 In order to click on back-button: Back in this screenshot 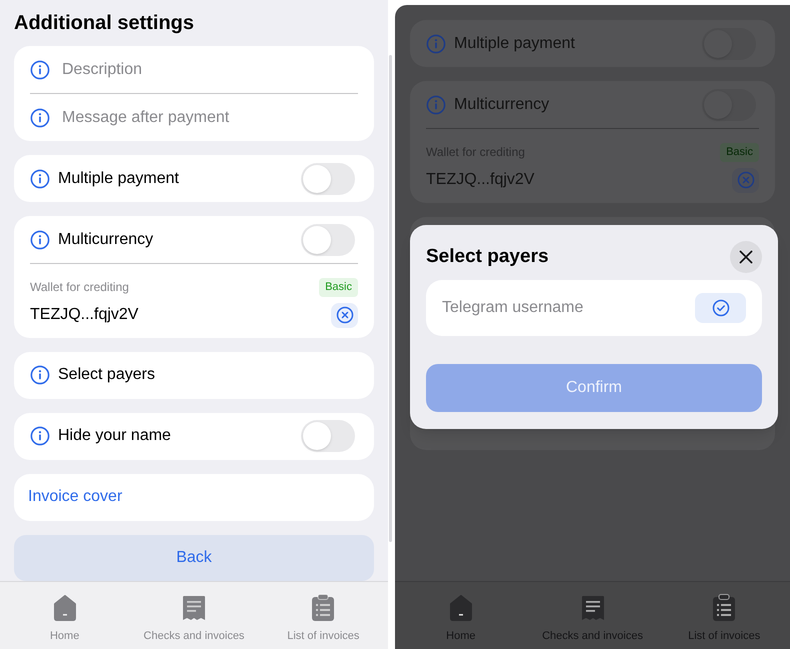, I will do `click(194, 557)`.